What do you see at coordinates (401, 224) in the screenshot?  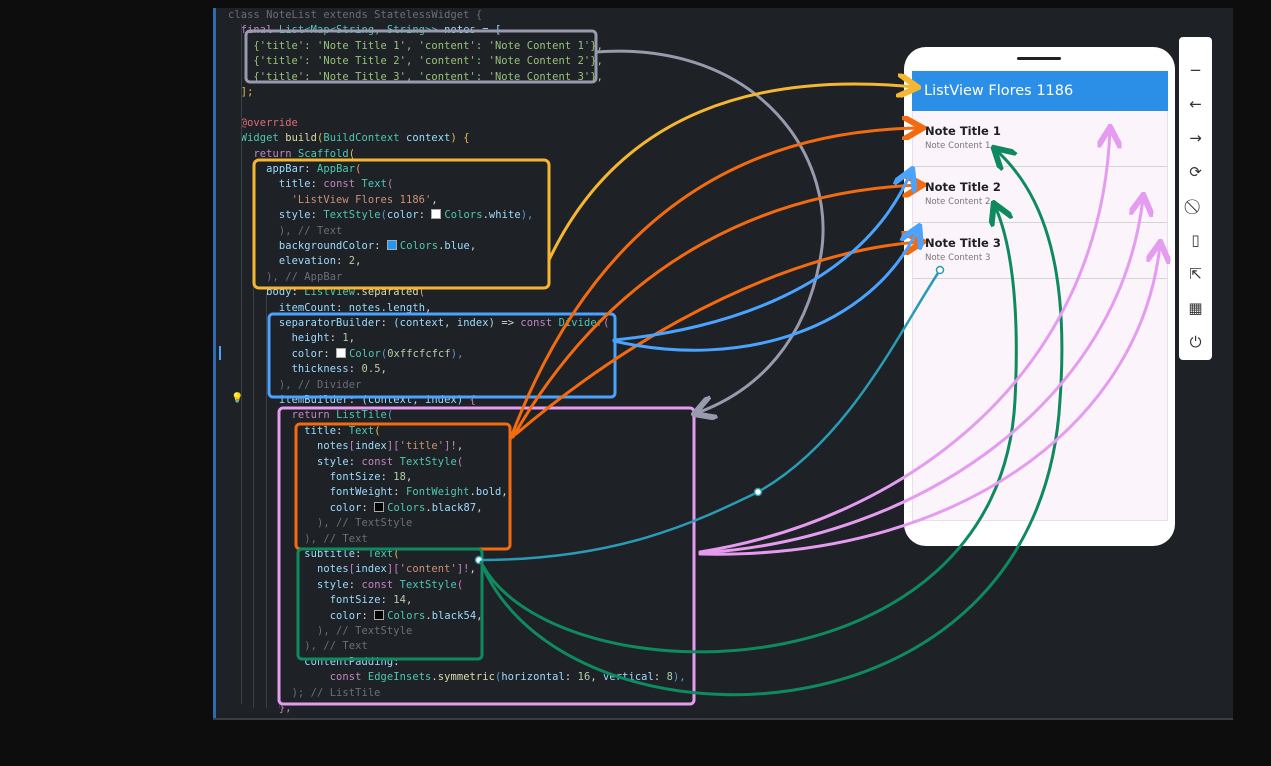 I see `appbar-highlight-box` at bounding box center [401, 224].